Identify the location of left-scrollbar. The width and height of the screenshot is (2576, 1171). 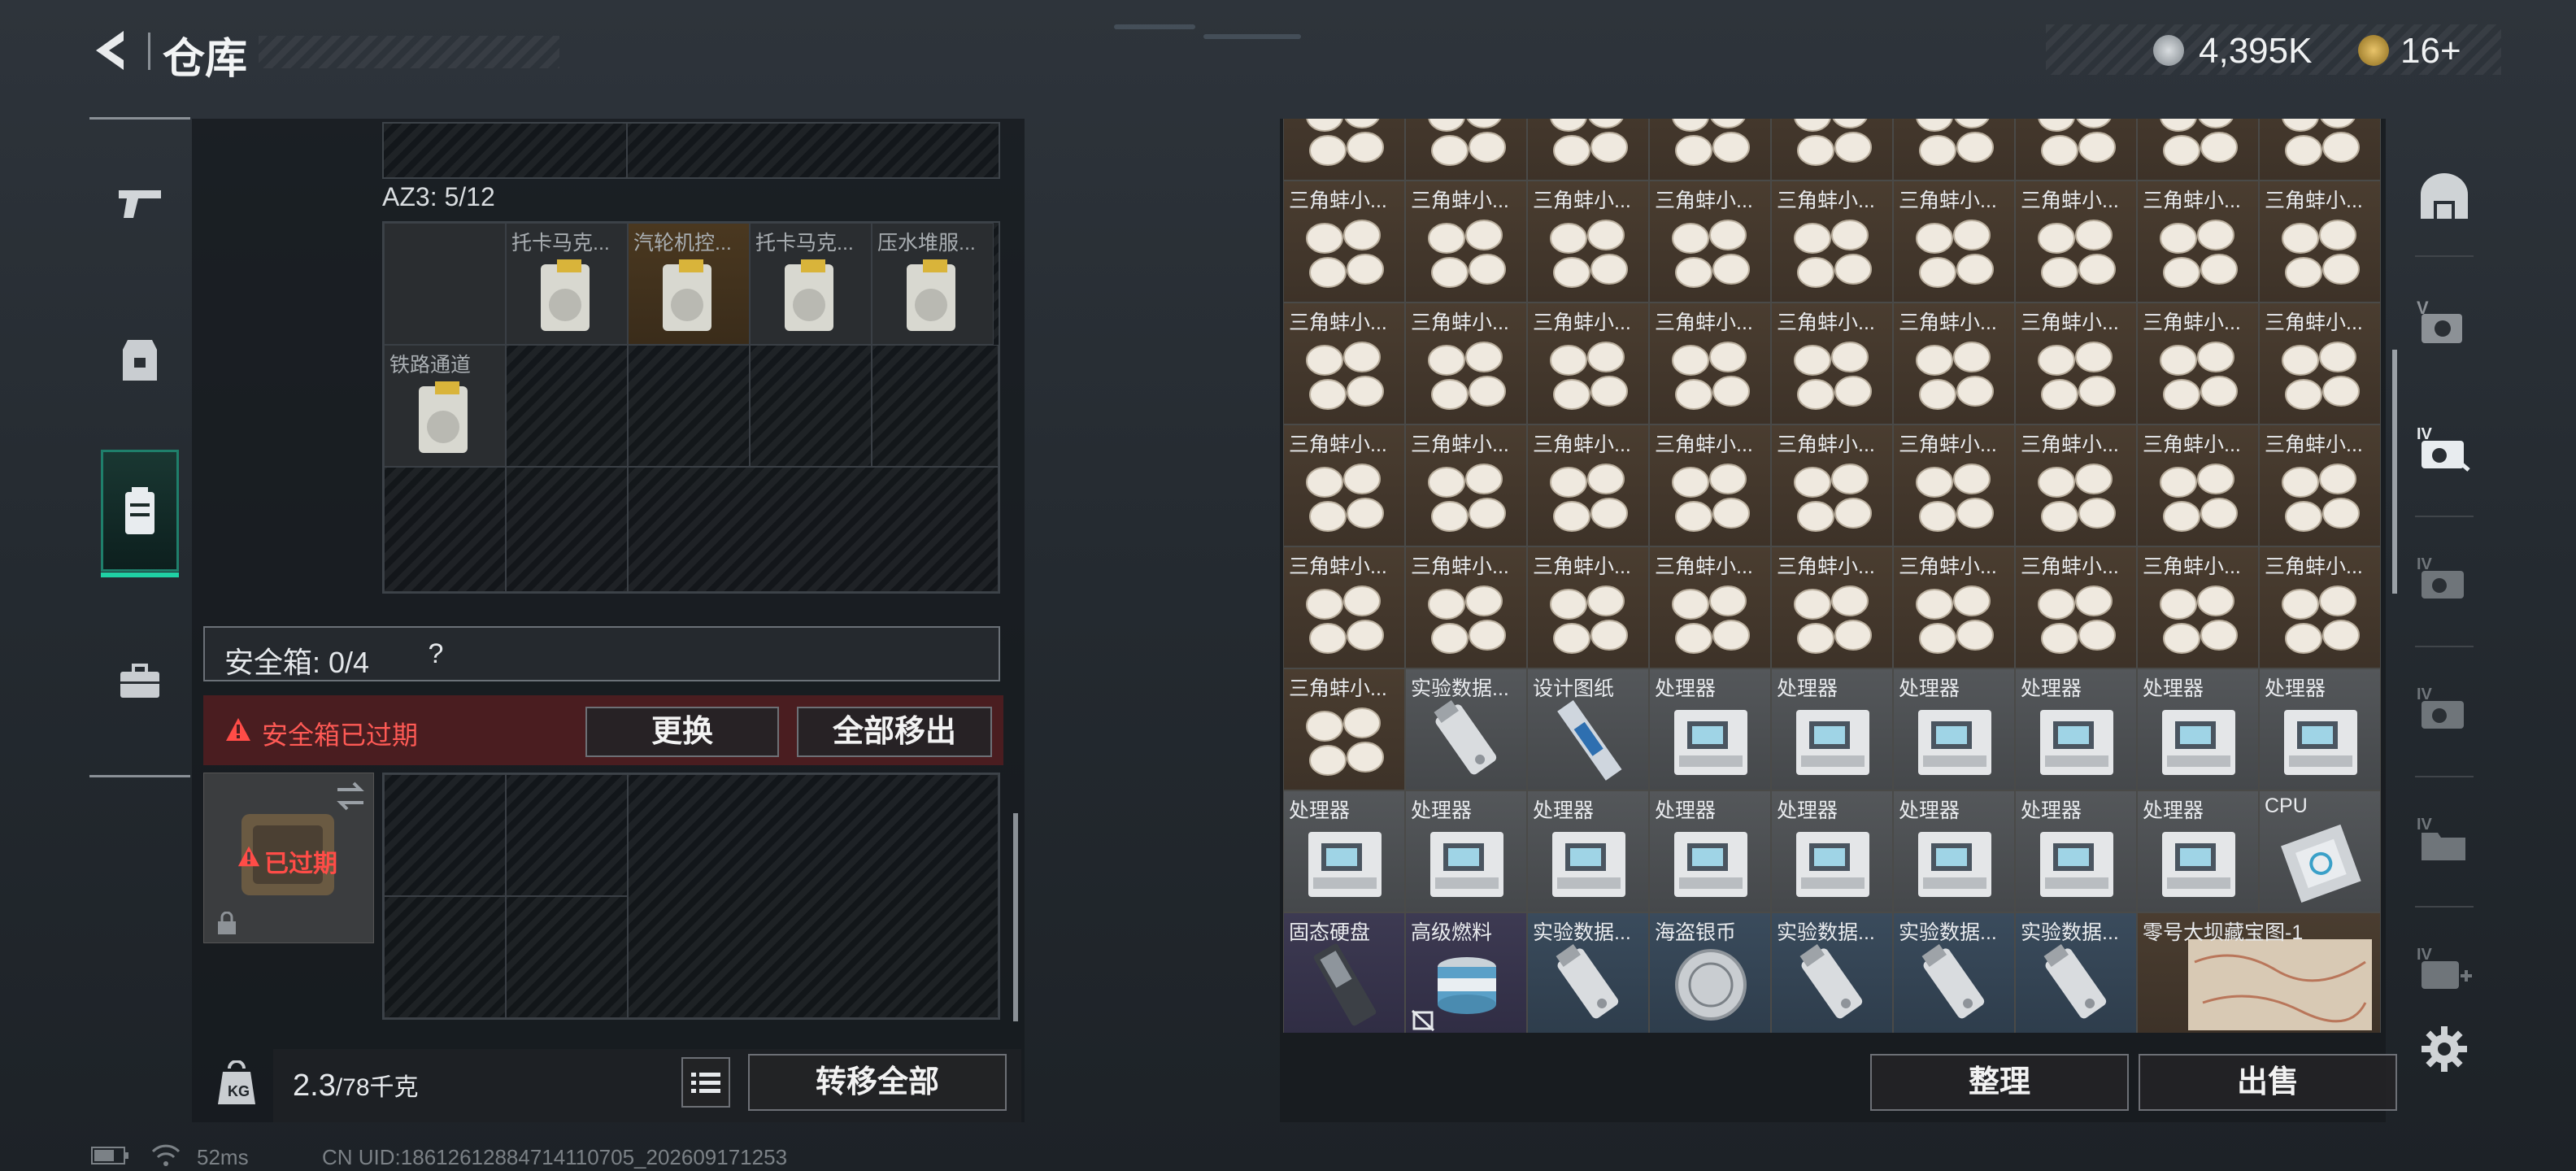
(1016, 917).